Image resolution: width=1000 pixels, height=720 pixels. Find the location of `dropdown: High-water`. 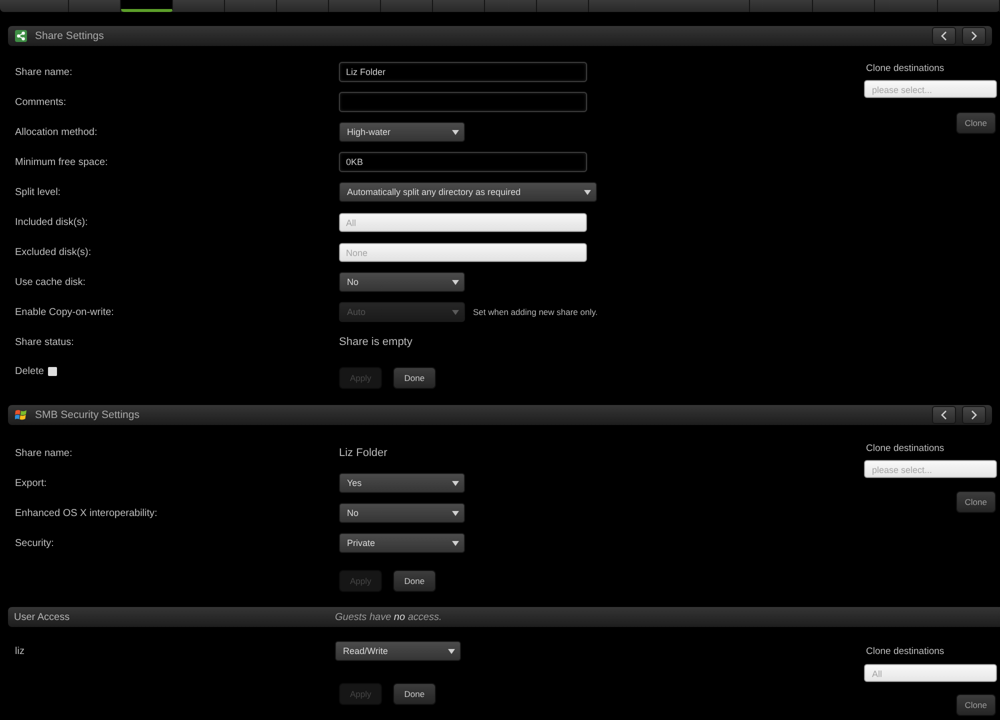

dropdown: High-water is located at coordinates (402, 132).